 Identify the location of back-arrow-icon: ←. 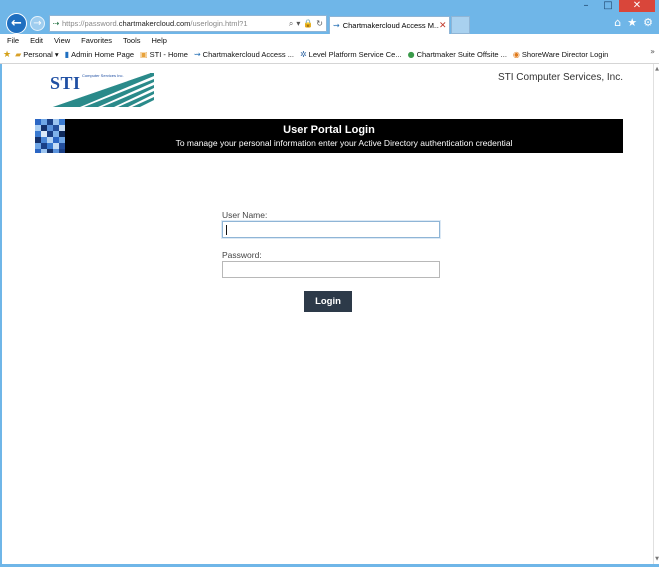
(16, 23).